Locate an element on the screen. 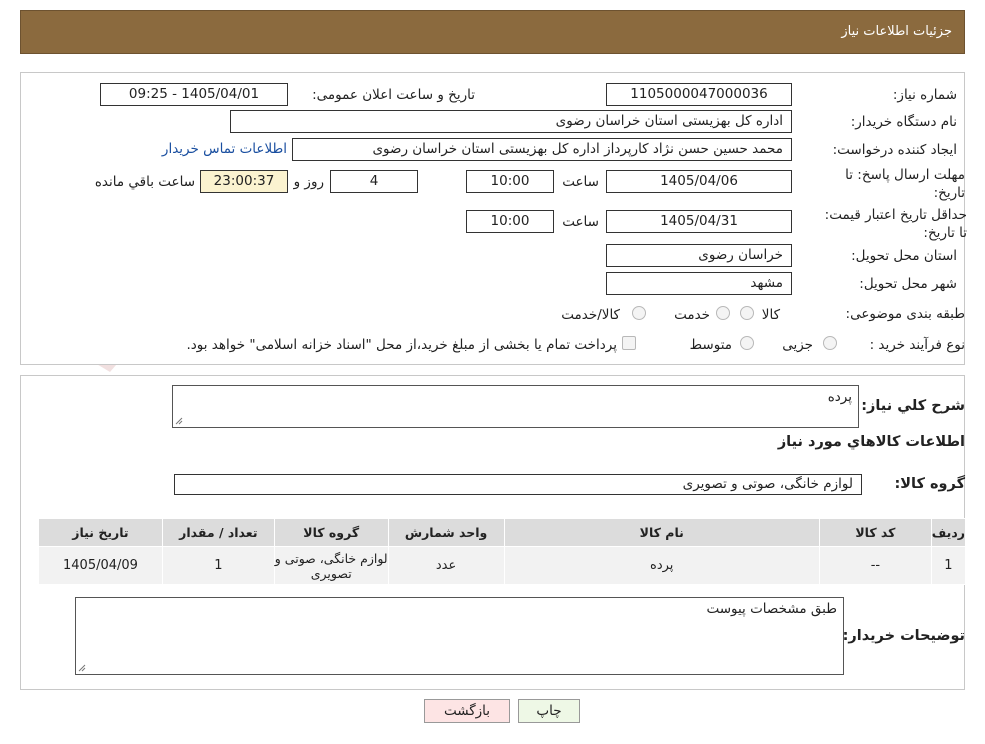 The width and height of the screenshot is (985, 744). back-button: بازگشت is located at coordinates (467, 711).